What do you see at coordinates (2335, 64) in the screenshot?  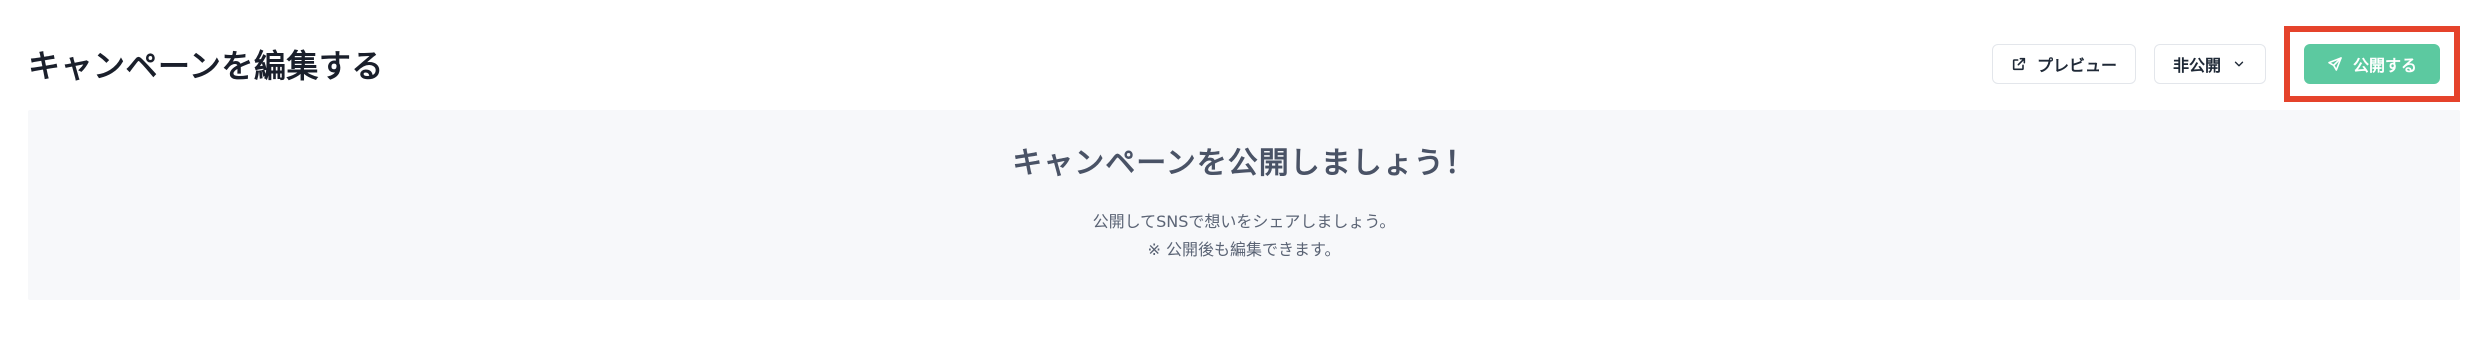 I see `send-icon` at bounding box center [2335, 64].